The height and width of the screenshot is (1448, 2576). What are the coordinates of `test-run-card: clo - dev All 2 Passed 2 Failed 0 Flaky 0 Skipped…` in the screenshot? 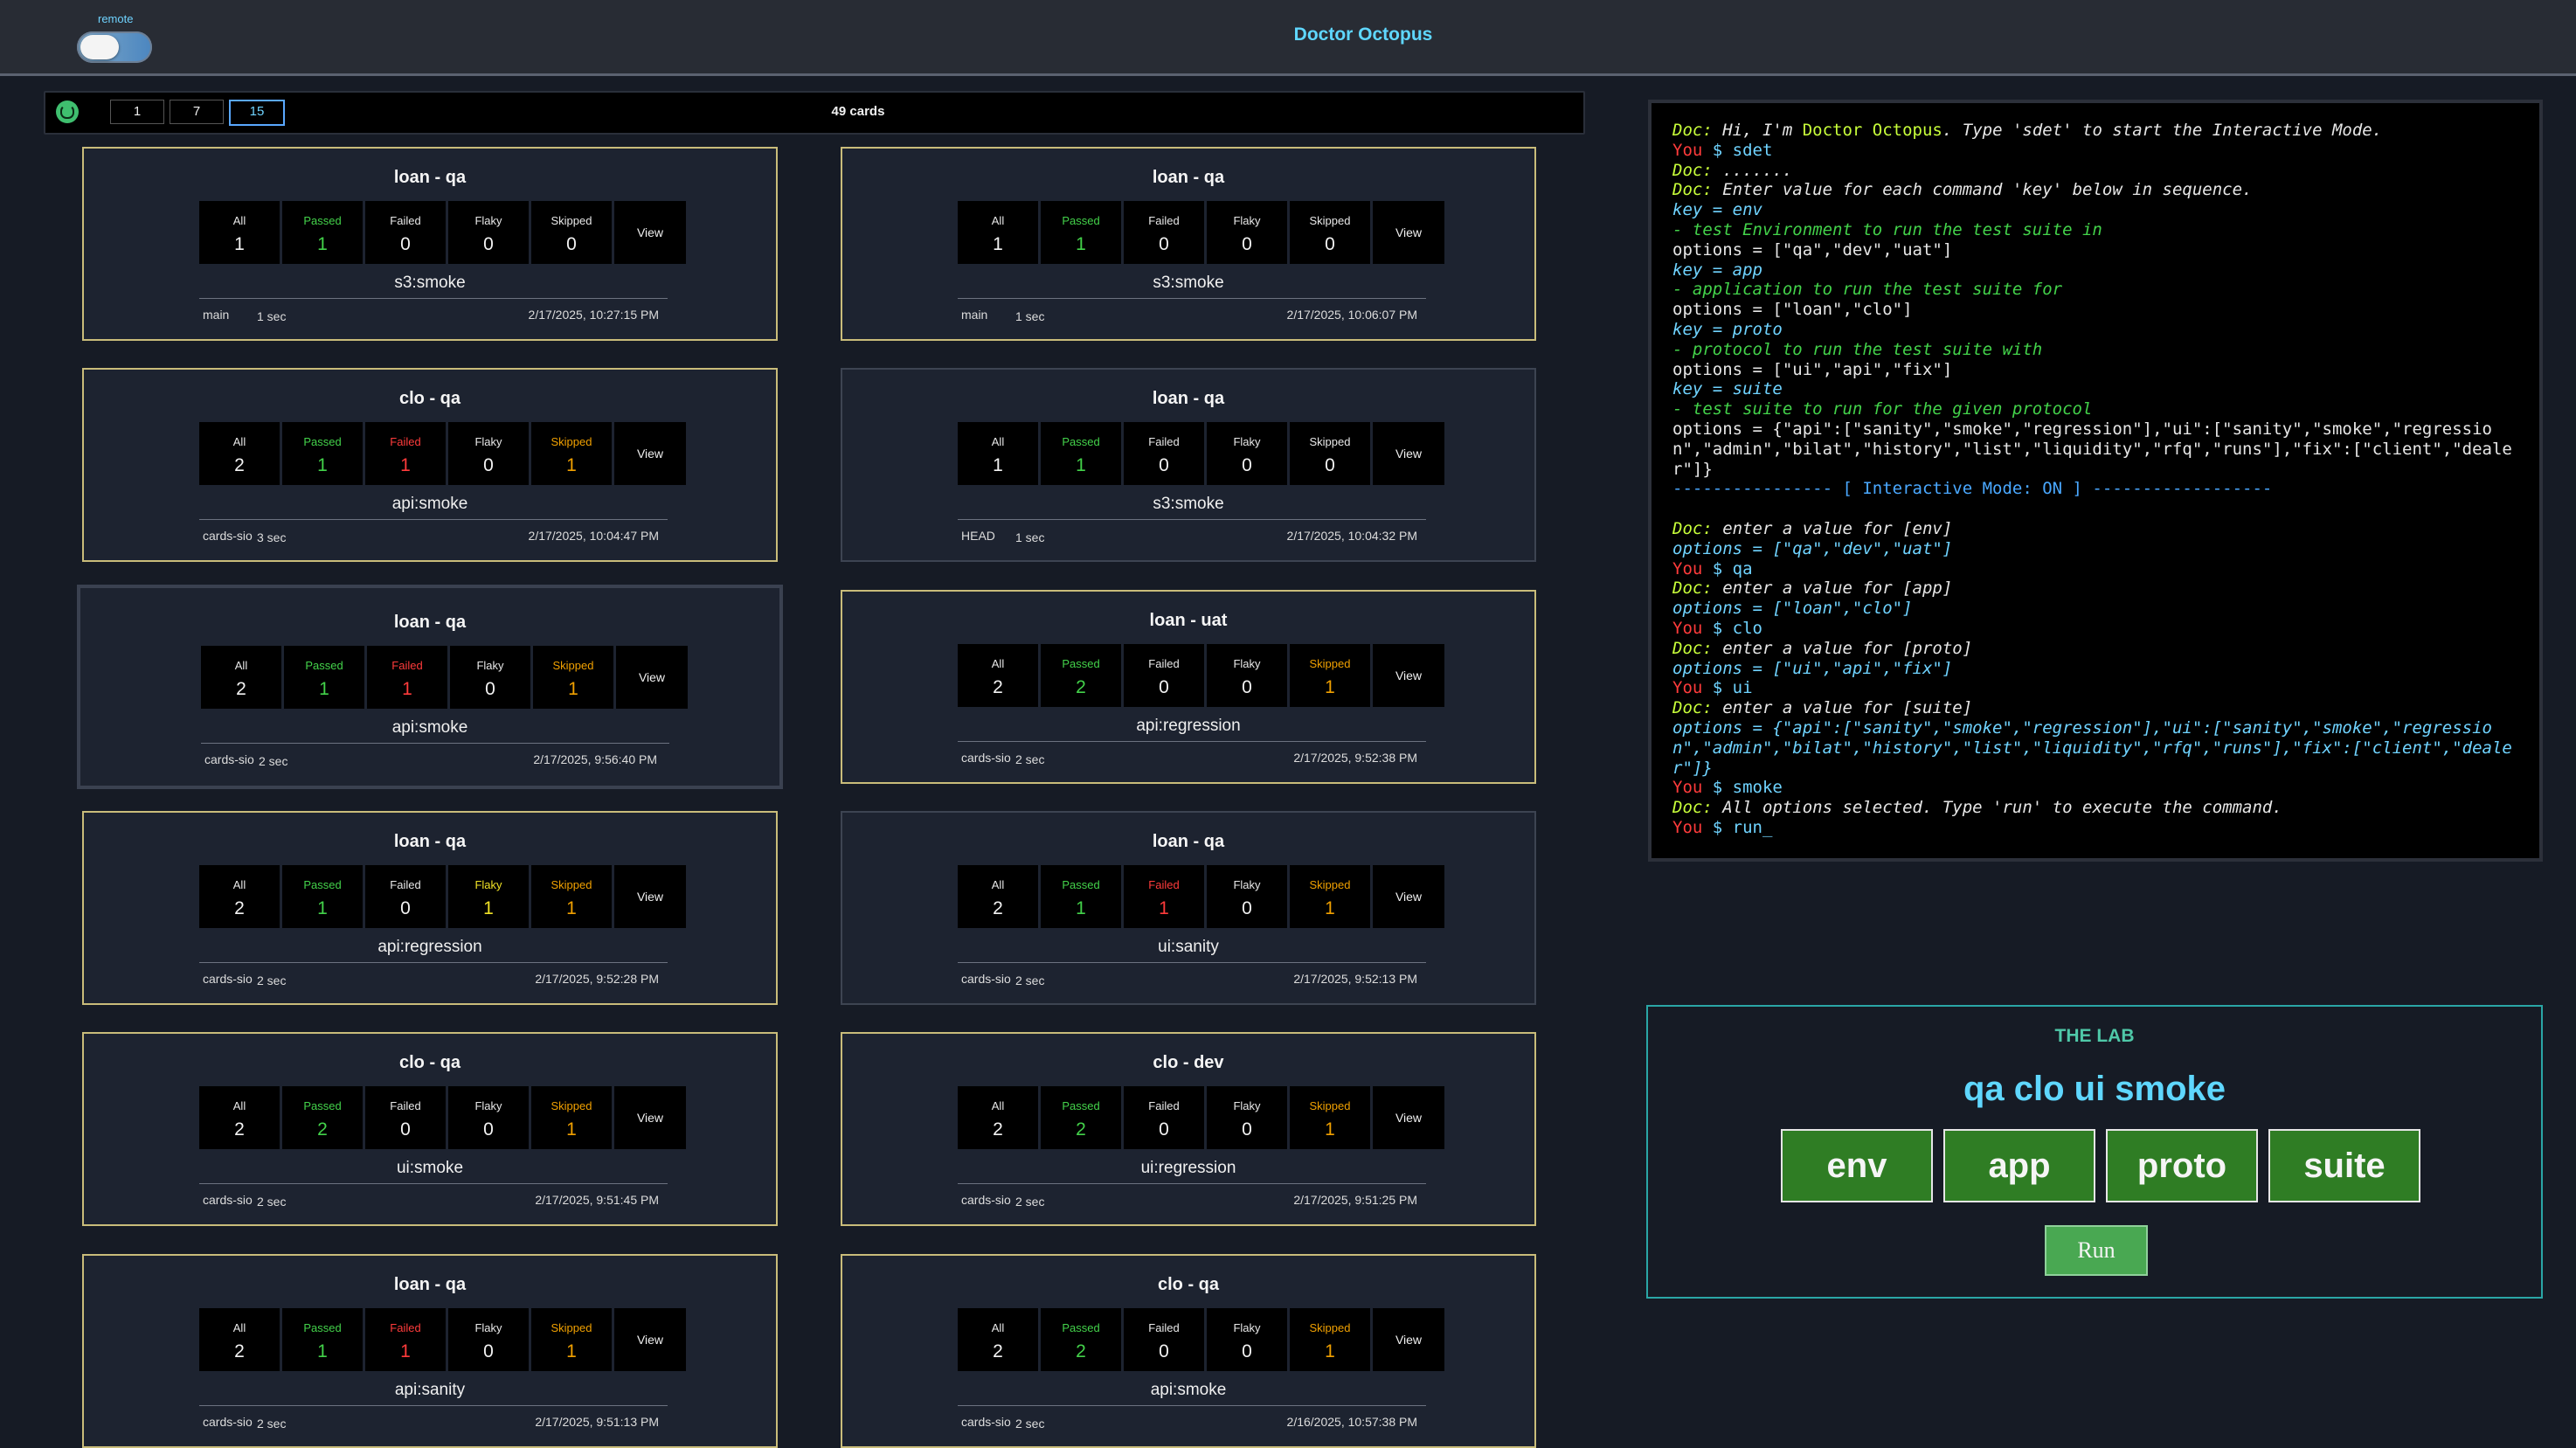 It's located at (1188, 1129).